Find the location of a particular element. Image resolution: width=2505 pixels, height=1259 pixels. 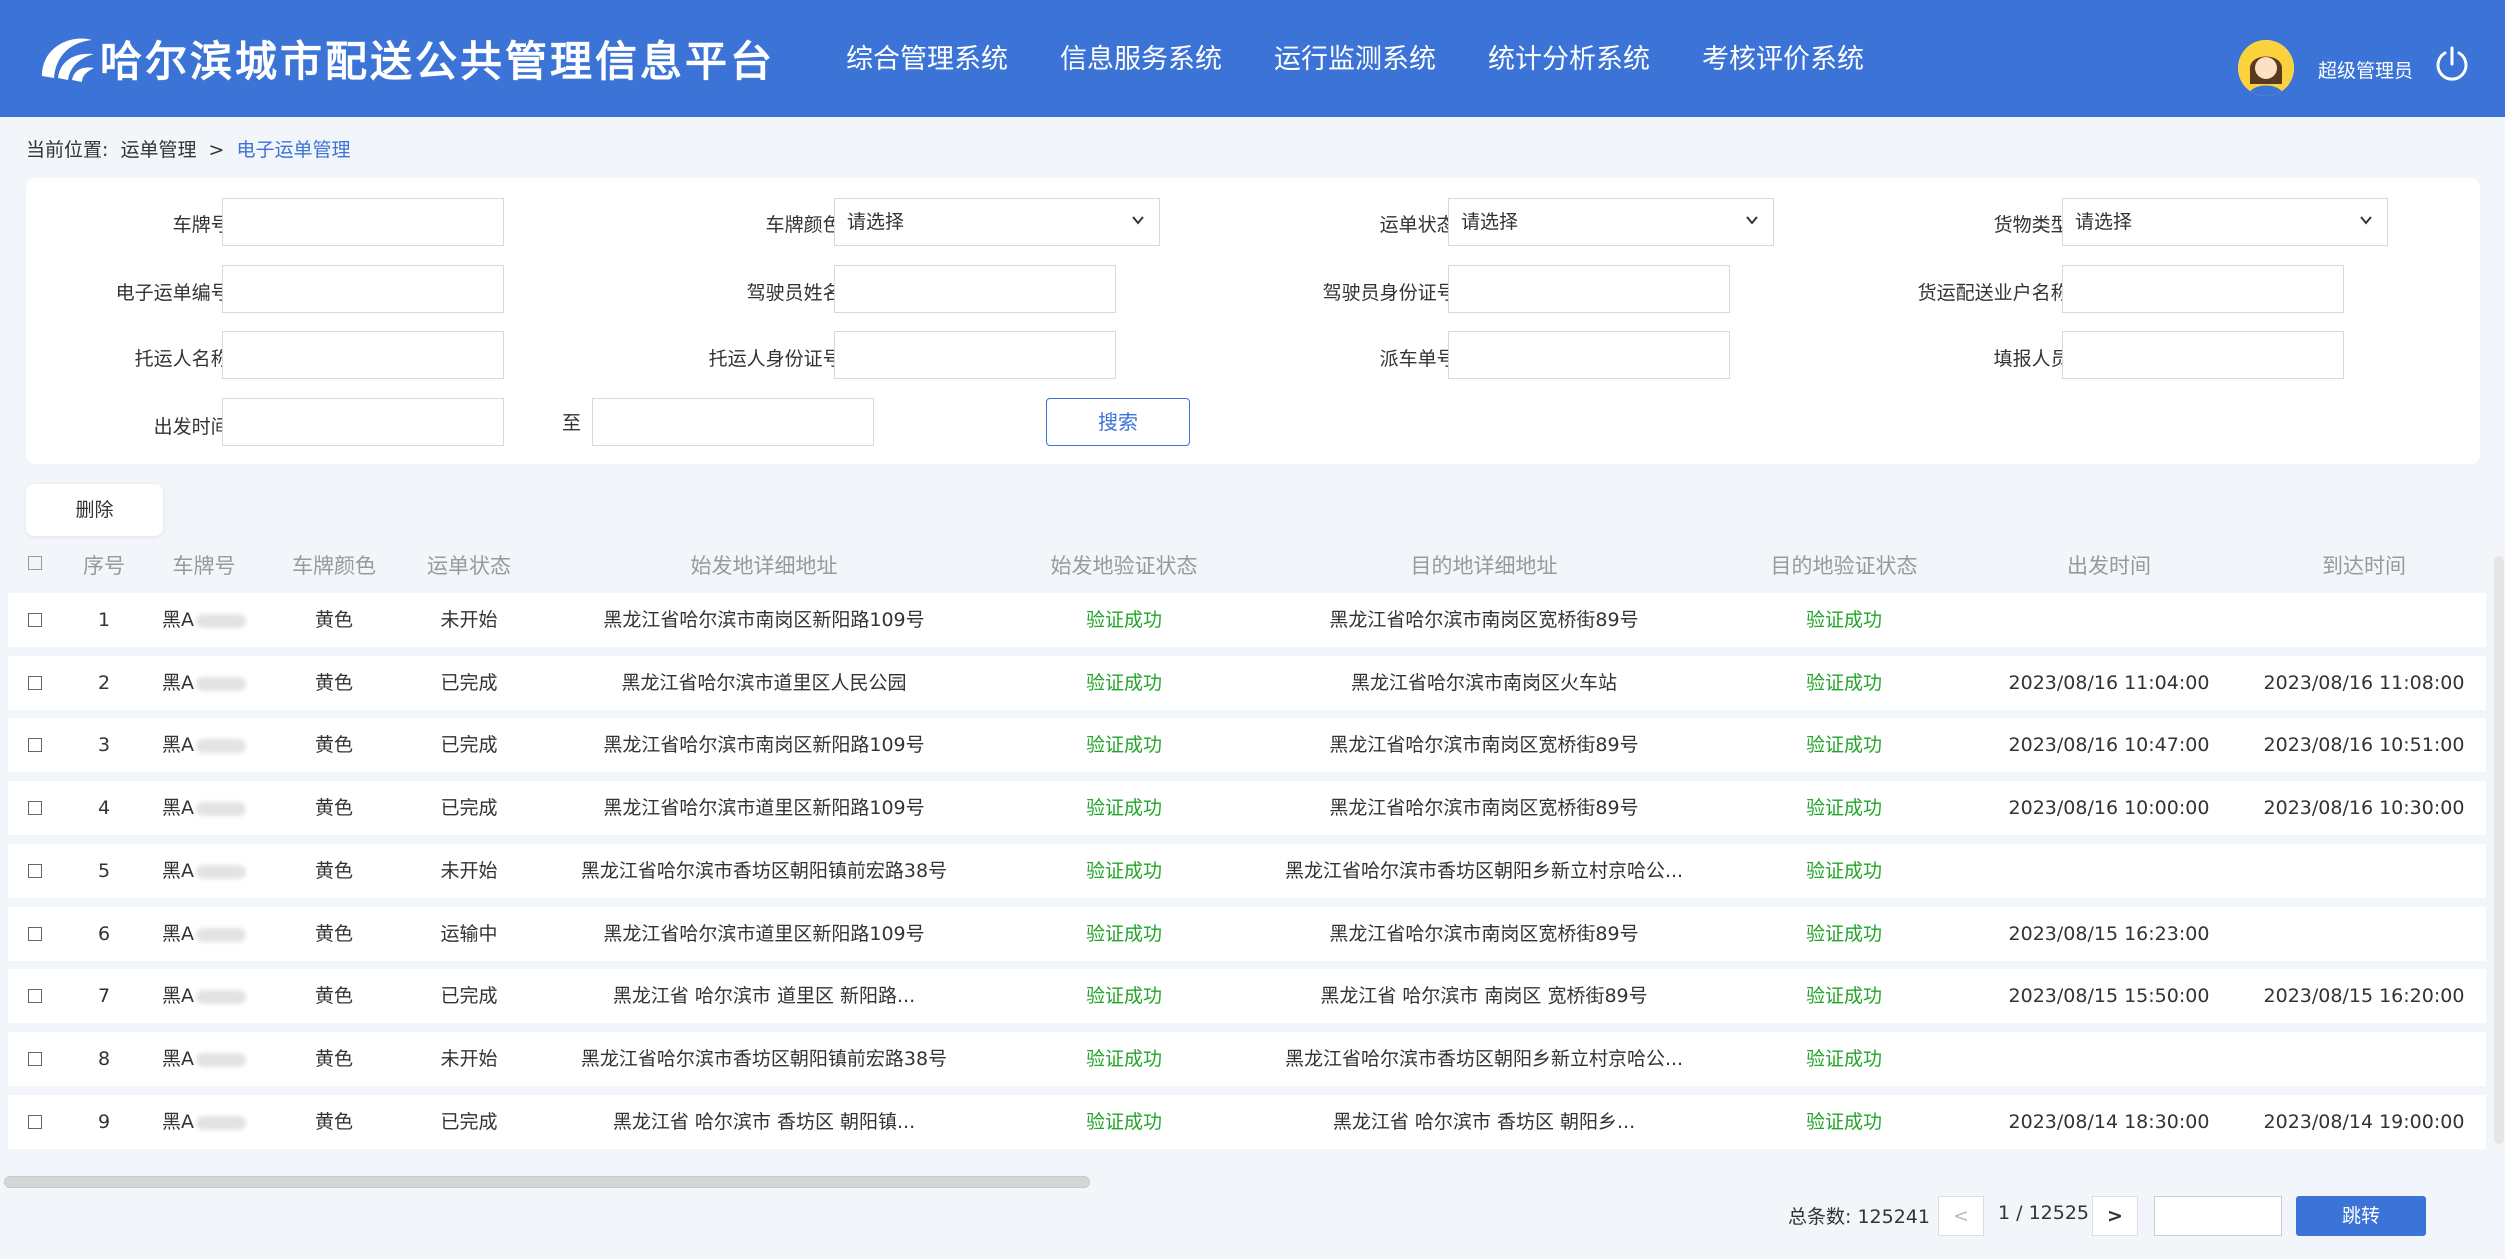

power-icon is located at coordinates (2452, 64).